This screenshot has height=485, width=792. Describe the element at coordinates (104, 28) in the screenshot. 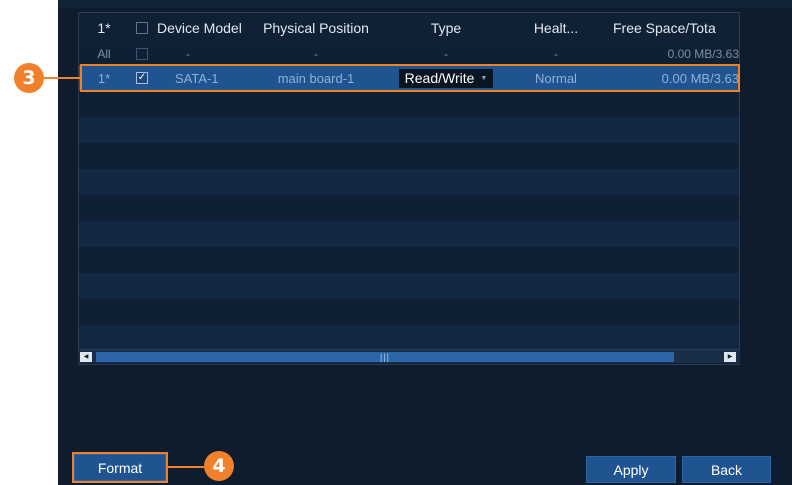

I see `header-number: 1*` at that location.